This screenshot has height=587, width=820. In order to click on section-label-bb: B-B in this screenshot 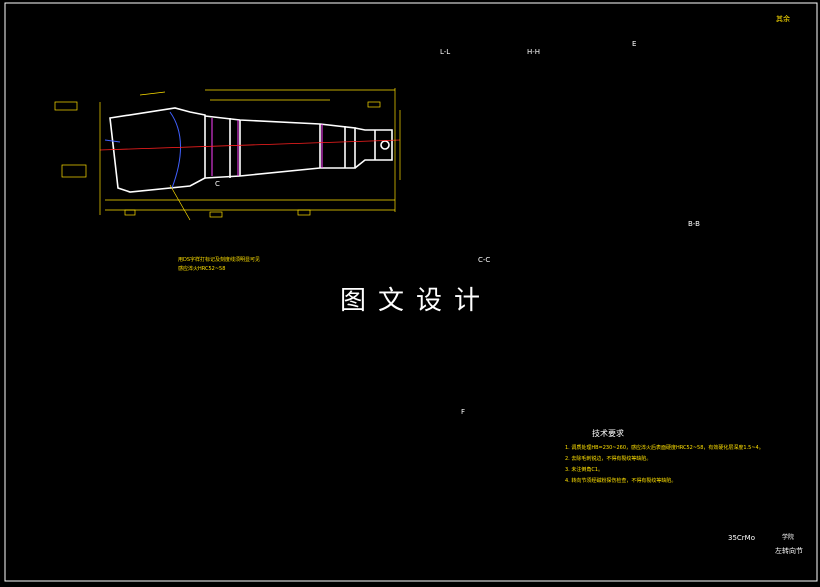, I will do `click(694, 224)`.